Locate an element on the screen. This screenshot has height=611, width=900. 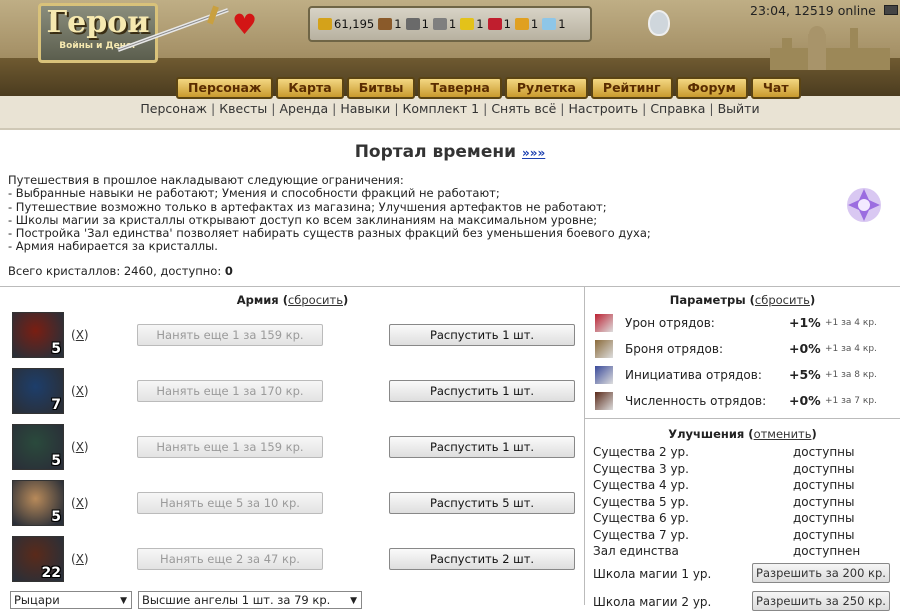
nav-tab-5: Рейтинг is located at coordinates (631, 88).